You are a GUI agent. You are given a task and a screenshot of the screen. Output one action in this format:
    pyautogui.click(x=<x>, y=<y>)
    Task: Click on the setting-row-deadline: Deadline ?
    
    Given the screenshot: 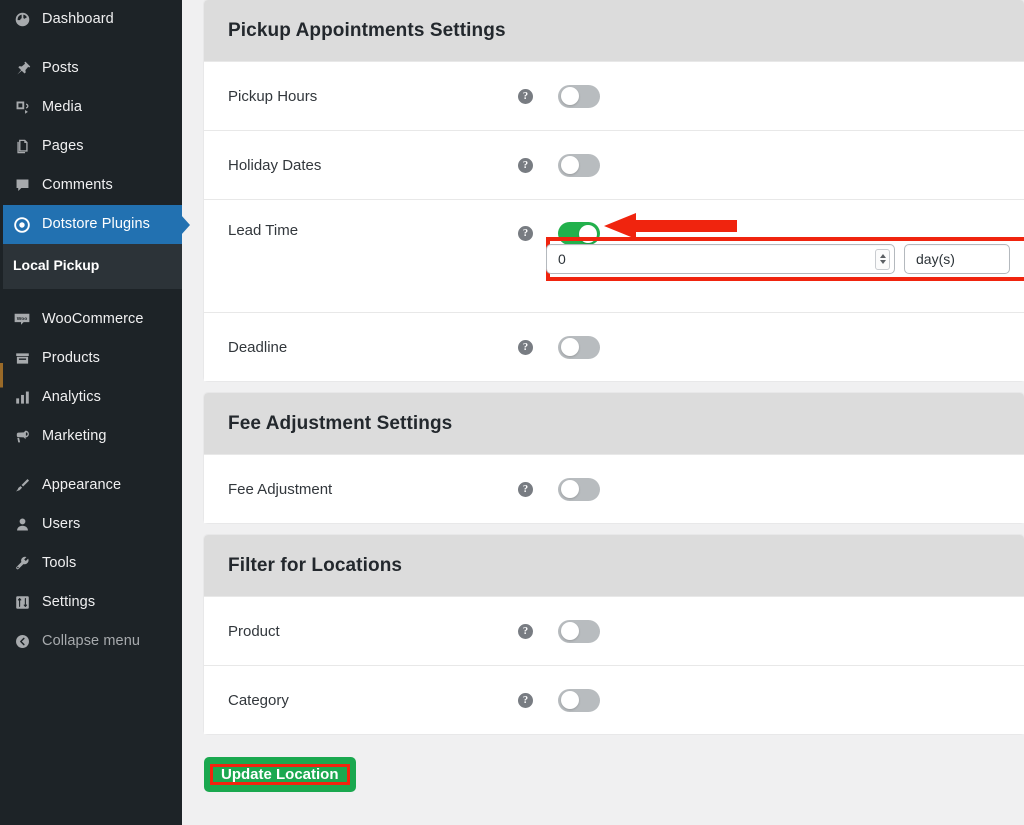 What is the action you would take?
    pyautogui.click(x=614, y=346)
    